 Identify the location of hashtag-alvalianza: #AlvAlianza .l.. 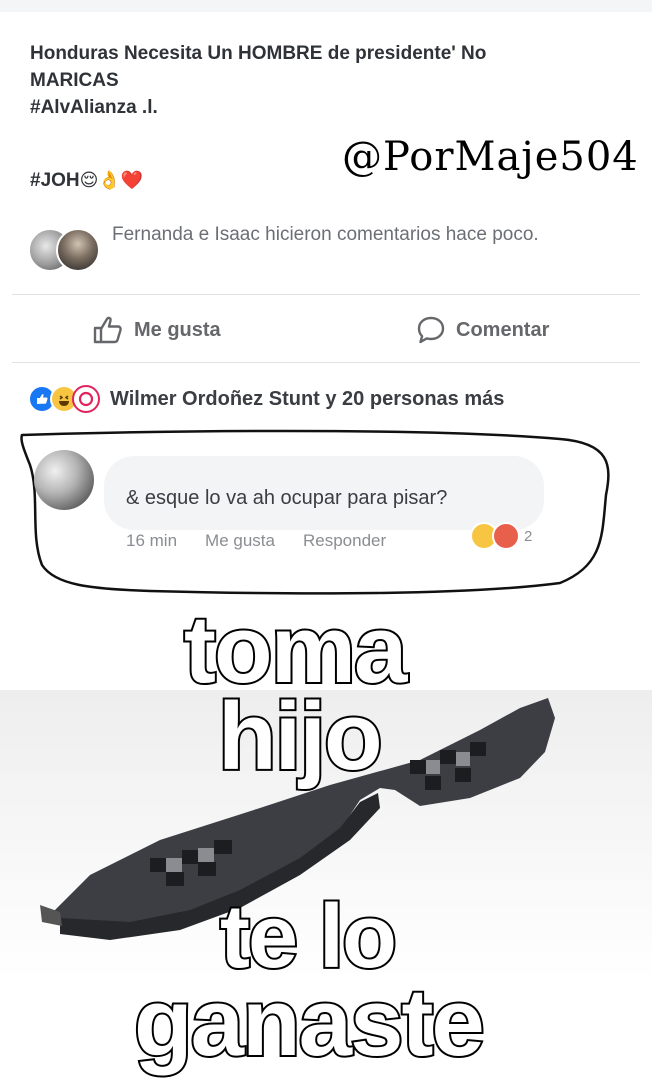
(325, 107).